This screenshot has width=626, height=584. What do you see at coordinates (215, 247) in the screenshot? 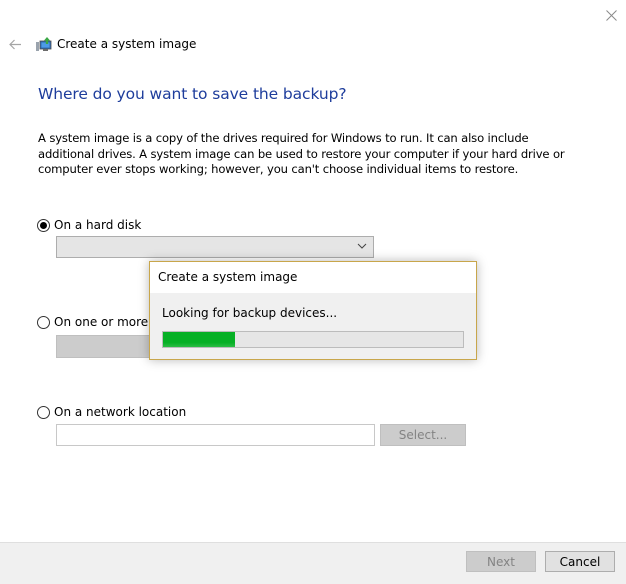
I see `hard-disk-dropdown` at bounding box center [215, 247].